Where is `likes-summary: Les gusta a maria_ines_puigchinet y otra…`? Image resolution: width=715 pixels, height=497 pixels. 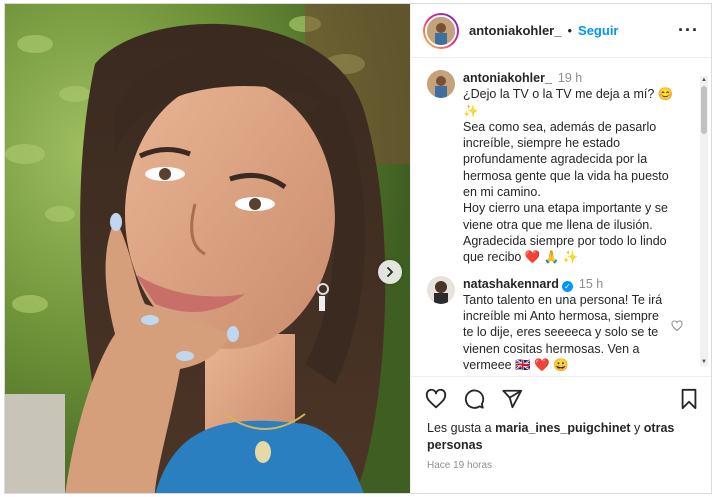 likes-summary: Les gusta a maria_ines_puigchinet y otra… is located at coordinates (561, 437).